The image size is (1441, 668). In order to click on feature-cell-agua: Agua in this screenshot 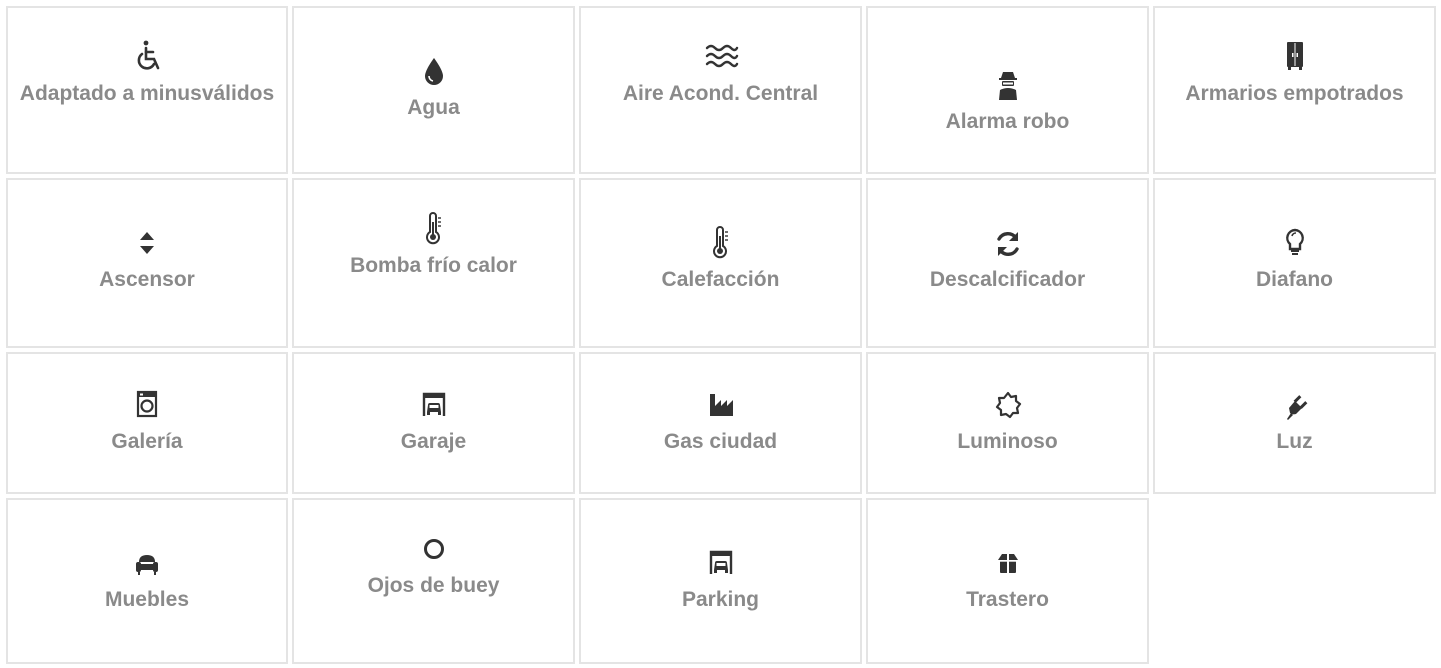, I will do `click(433, 90)`.